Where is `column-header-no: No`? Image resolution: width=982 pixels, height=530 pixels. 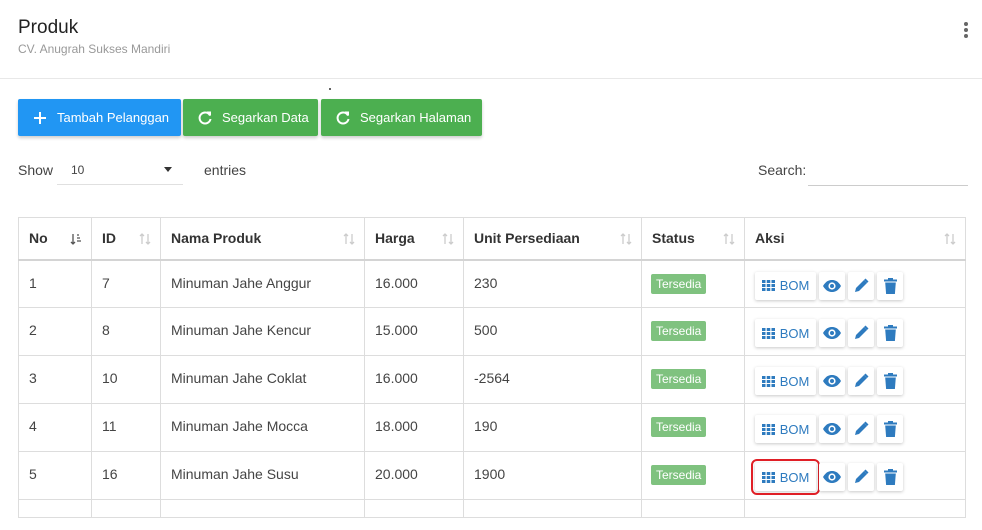 column-header-no: No is located at coordinates (55, 239).